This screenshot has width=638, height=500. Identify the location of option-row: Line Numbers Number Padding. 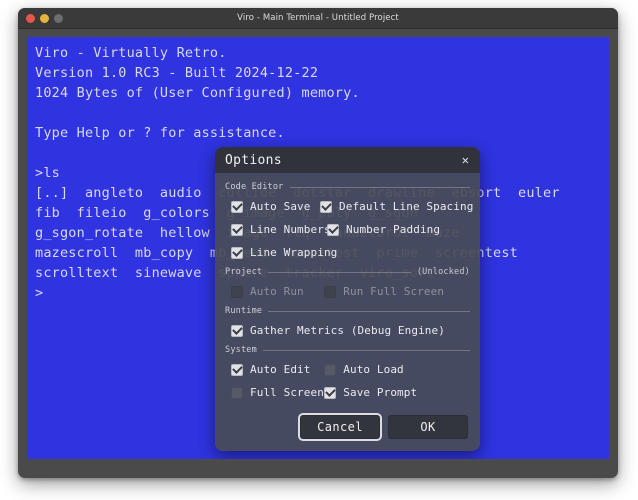
(347, 229).